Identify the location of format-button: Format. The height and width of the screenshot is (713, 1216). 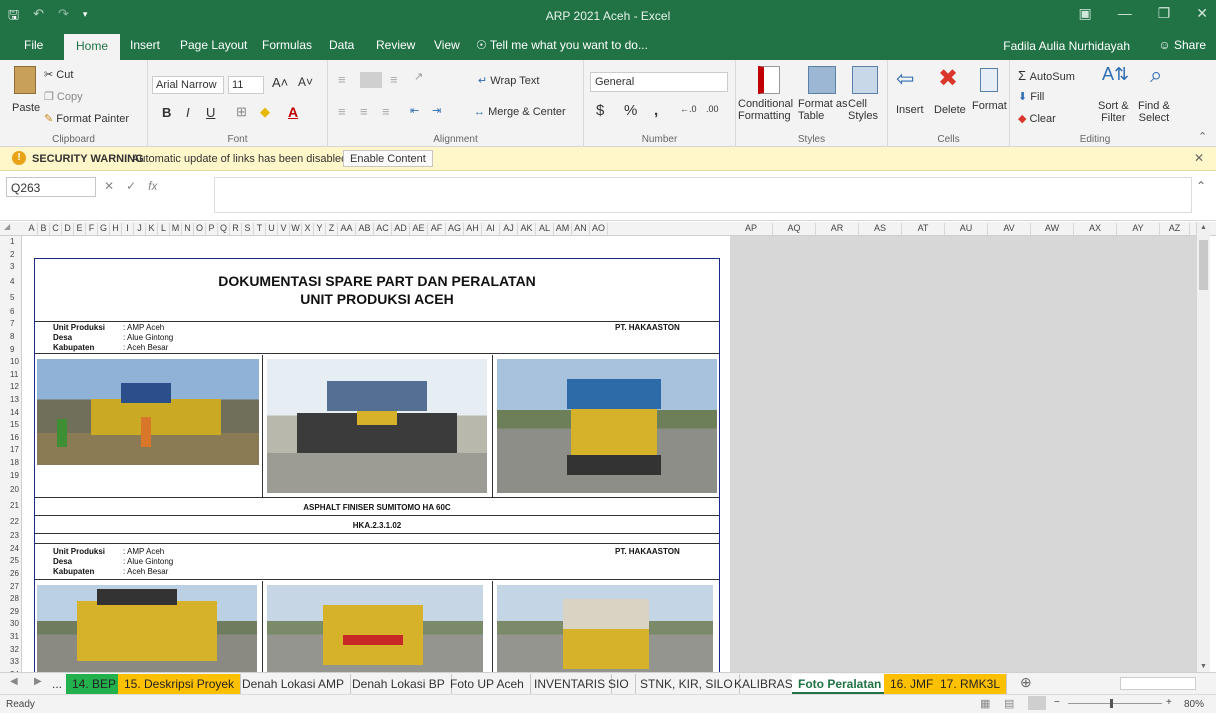
(989, 106).